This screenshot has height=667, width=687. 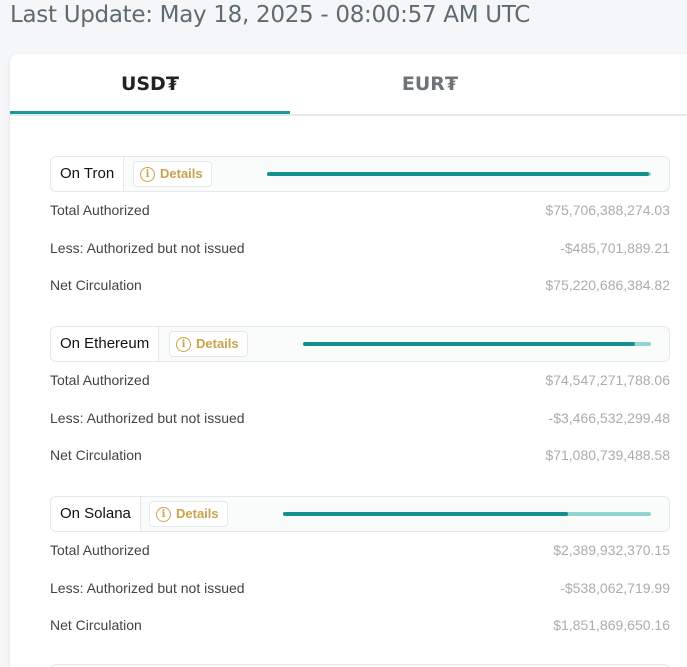 What do you see at coordinates (609, 418) in the screenshot?
I see `row-value: -$3,466,532,299.48` at bounding box center [609, 418].